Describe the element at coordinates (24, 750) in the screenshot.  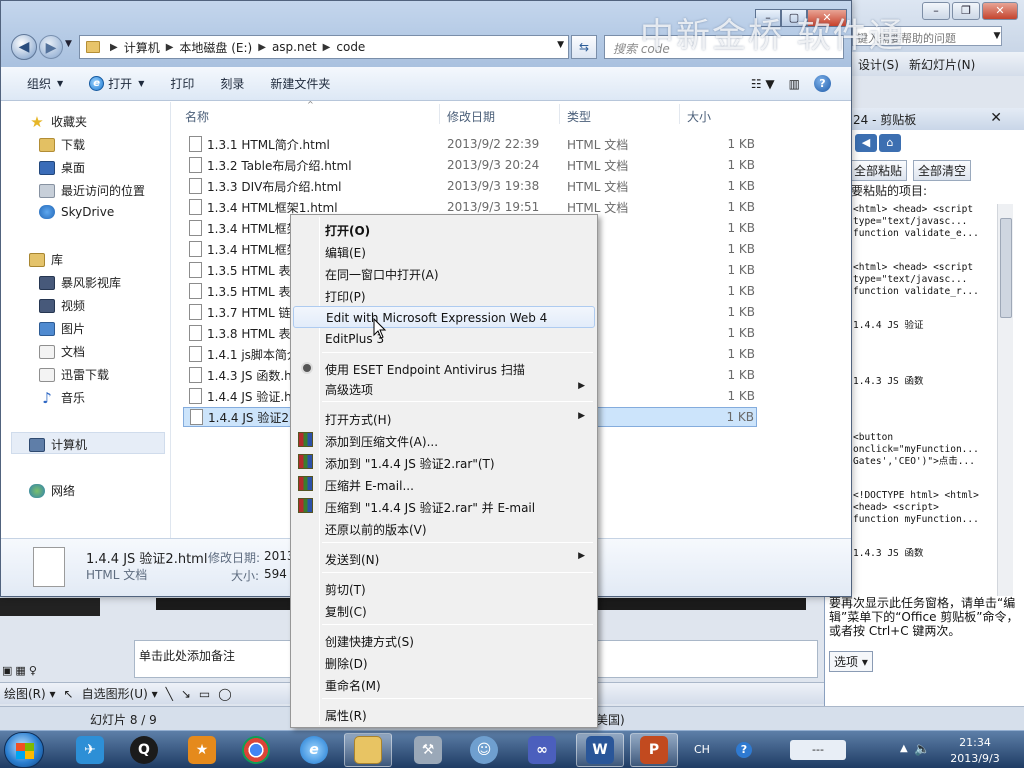
I see `start-button` at that location.